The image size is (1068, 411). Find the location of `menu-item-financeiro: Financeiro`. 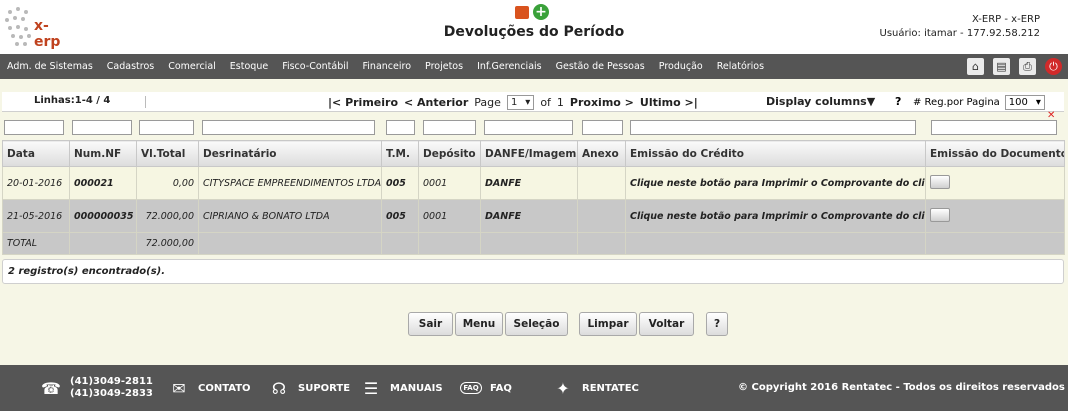

menu-item-financeiro: Financeiro is located at coordinates (387, 66).